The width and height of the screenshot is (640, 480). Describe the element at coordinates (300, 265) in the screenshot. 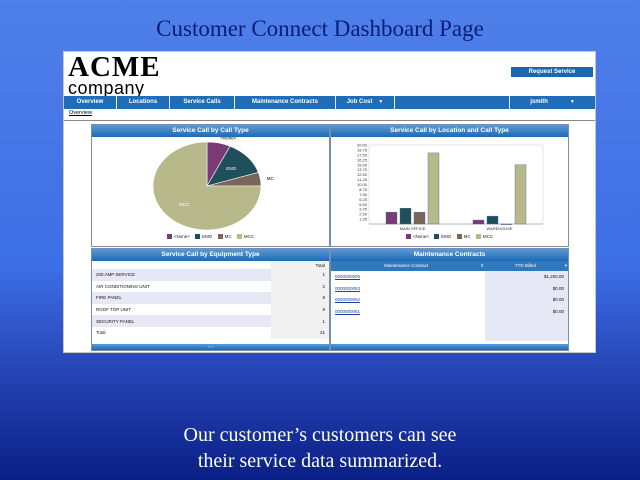

I see `total-header: Total` at that location.